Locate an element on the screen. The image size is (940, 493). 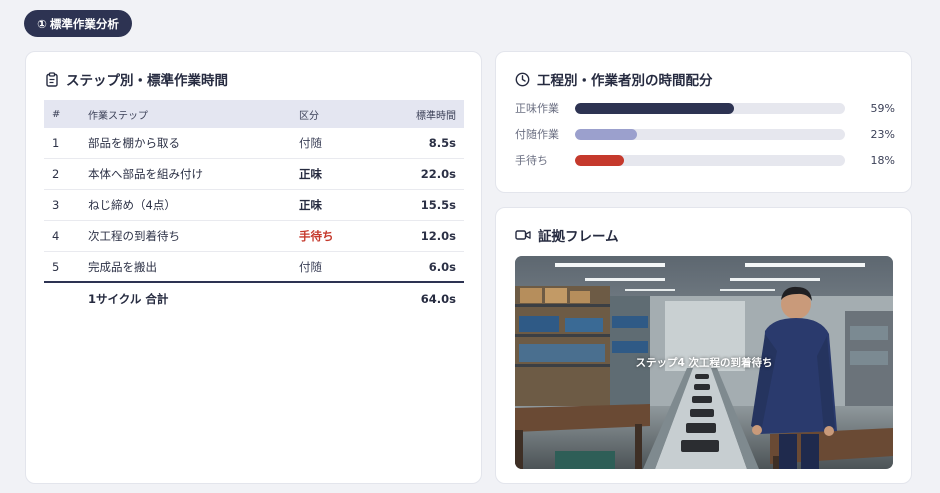
table-total-row: 1サイクル 合計 64.0s is located at coordinates (254, 299).